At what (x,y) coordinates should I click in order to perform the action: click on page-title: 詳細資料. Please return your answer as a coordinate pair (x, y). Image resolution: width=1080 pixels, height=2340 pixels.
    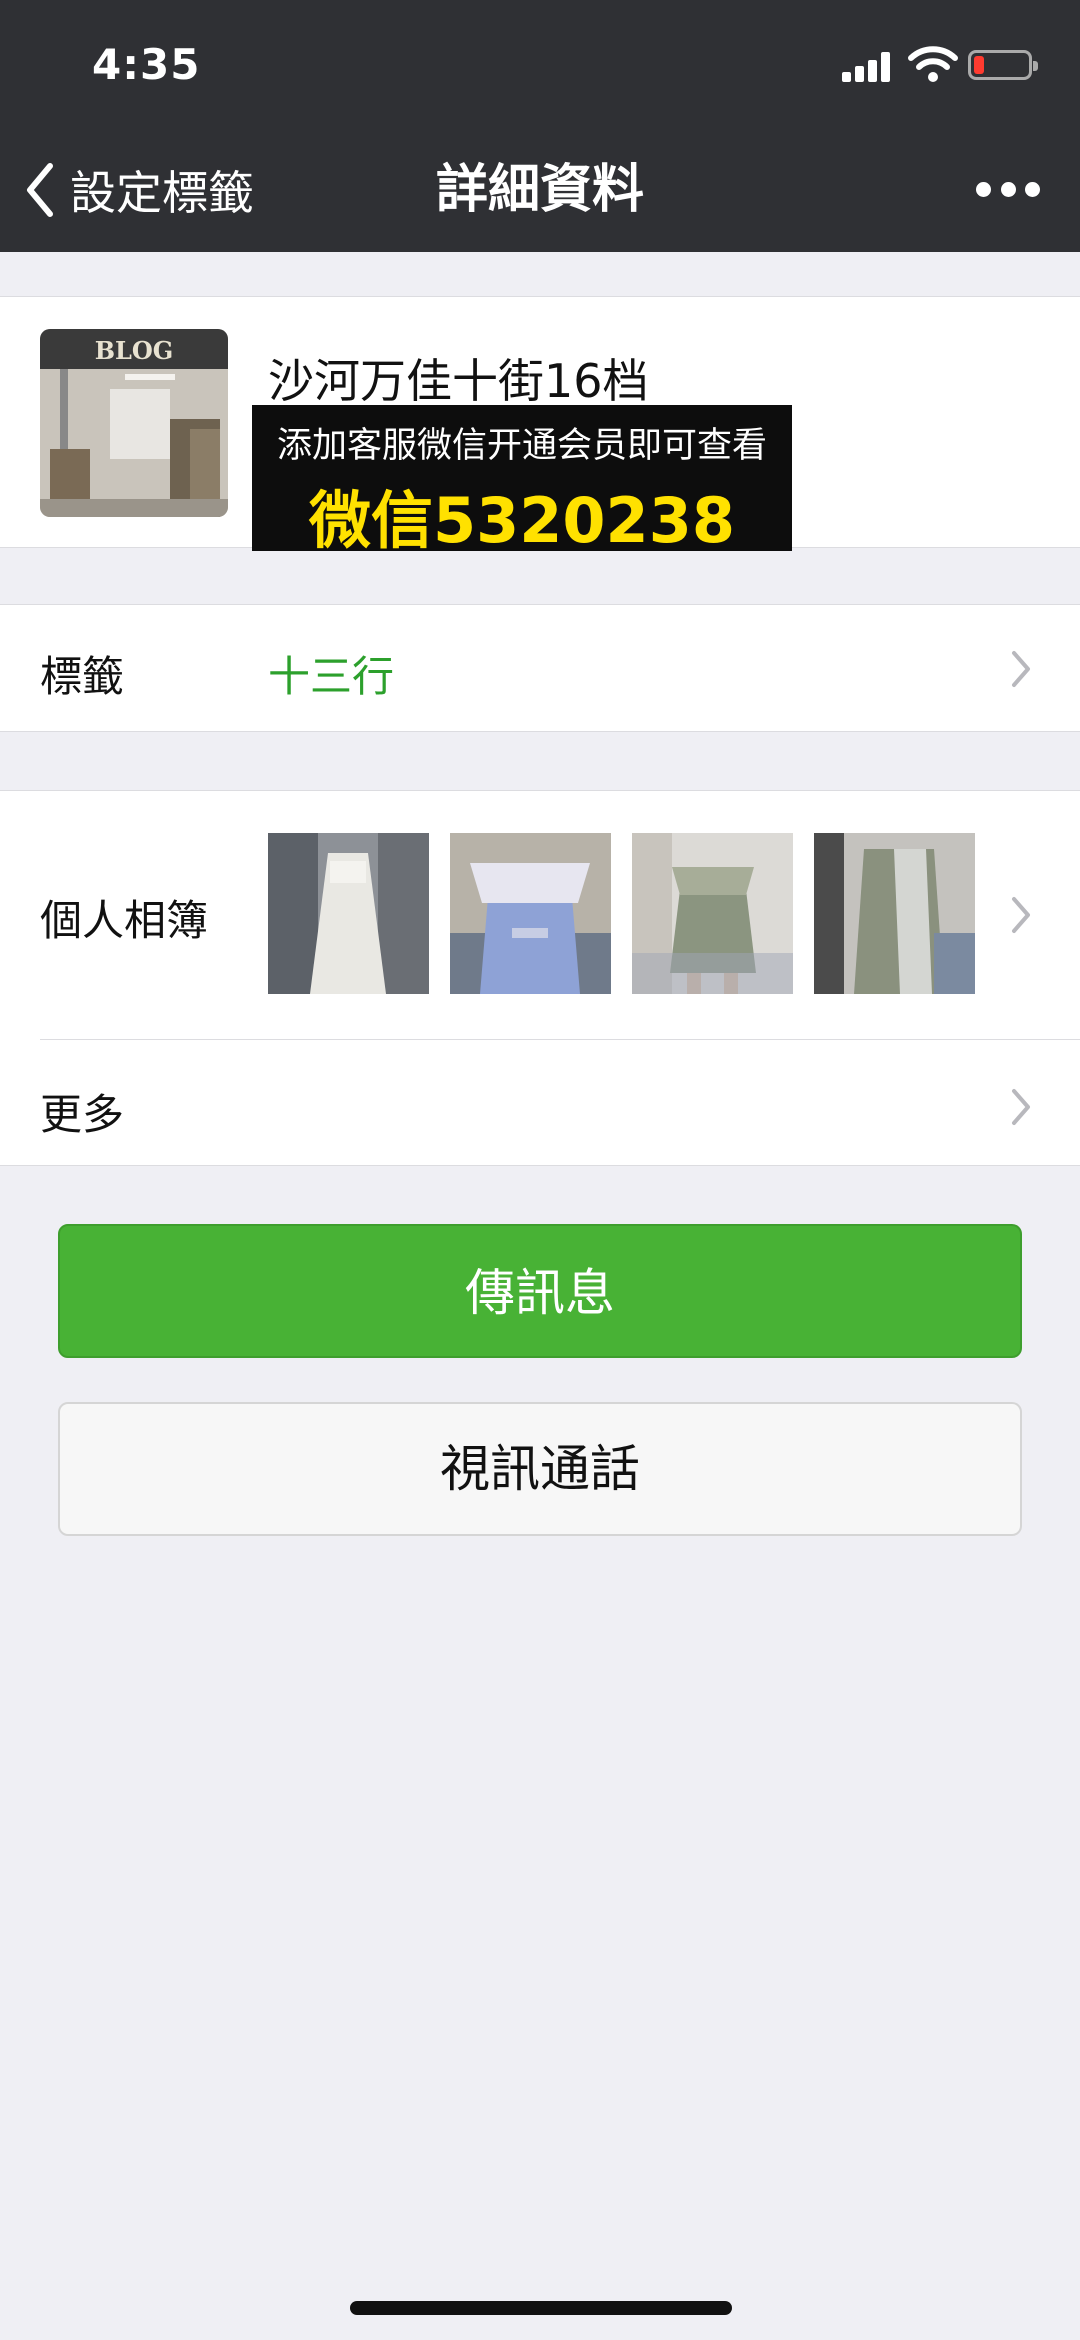
    Looking at the image, I should click on (539, 190).